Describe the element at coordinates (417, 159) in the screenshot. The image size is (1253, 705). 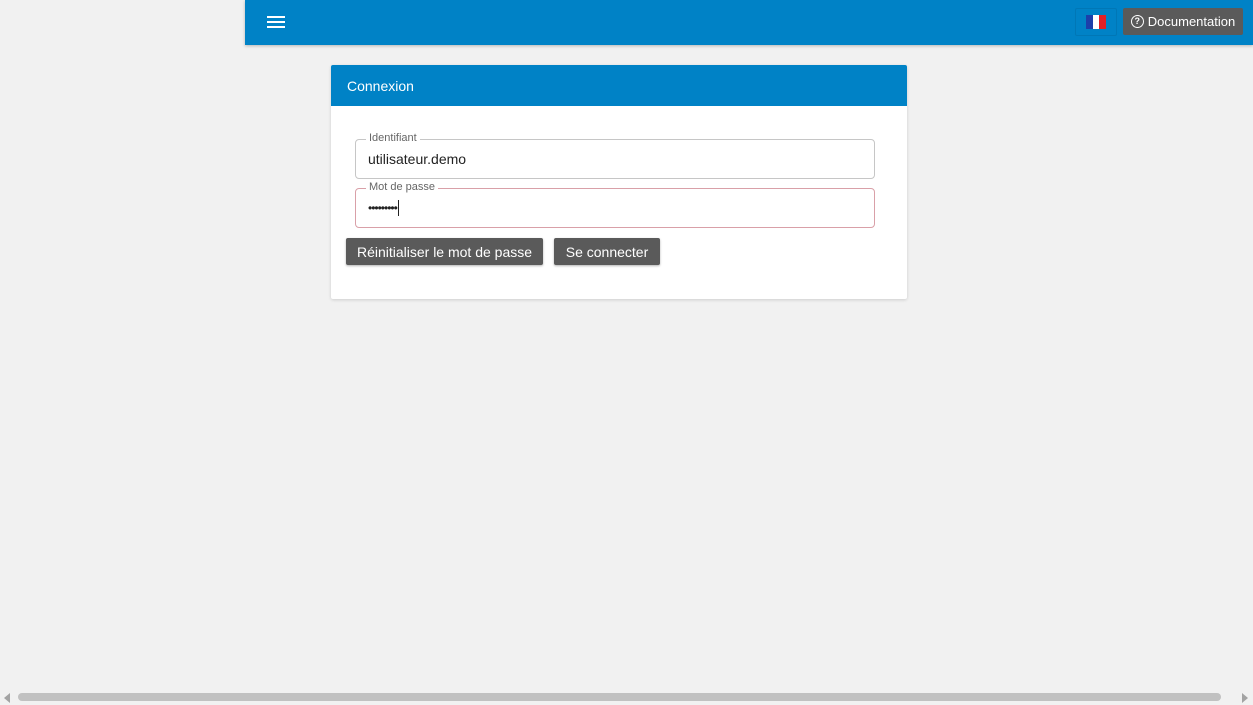
I see `username-value: utilisateur.demo` at that location.